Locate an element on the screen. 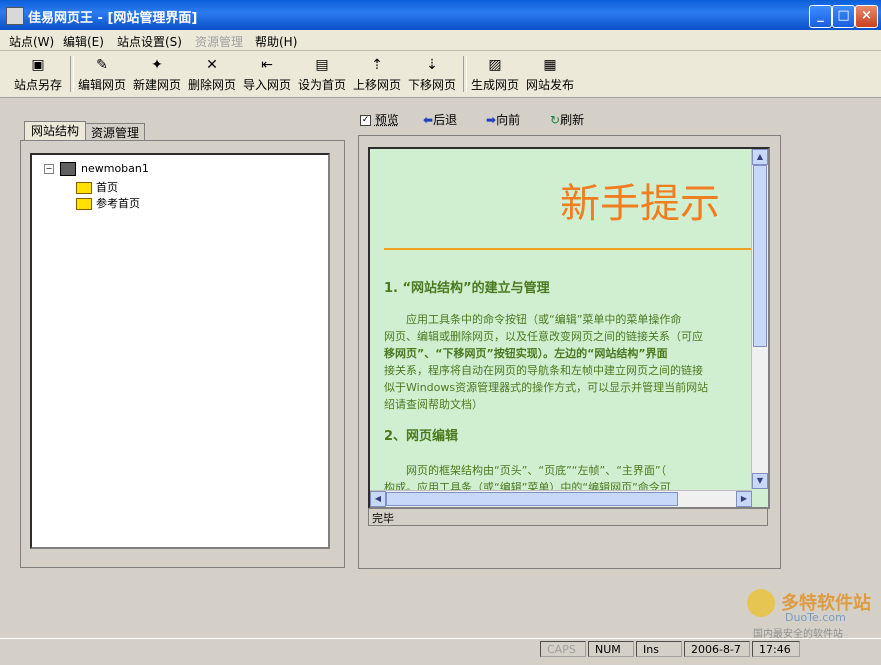 The image size is (881, 665). section-heading-1: 1. “网站结构”的建立与管理 is located at coordinates (467, 288).